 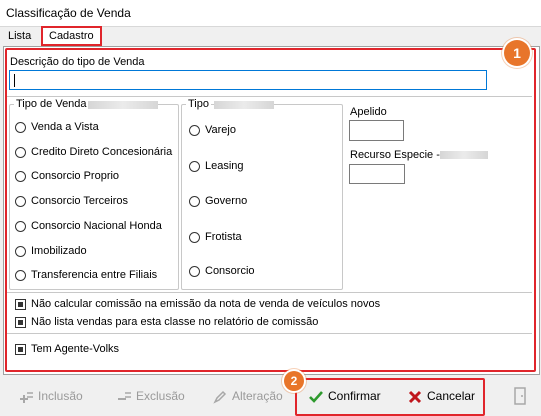 What do you see at coordinates (415, 397) in the screenshot?
I see `x-icon` at bounding box center [415, 397].